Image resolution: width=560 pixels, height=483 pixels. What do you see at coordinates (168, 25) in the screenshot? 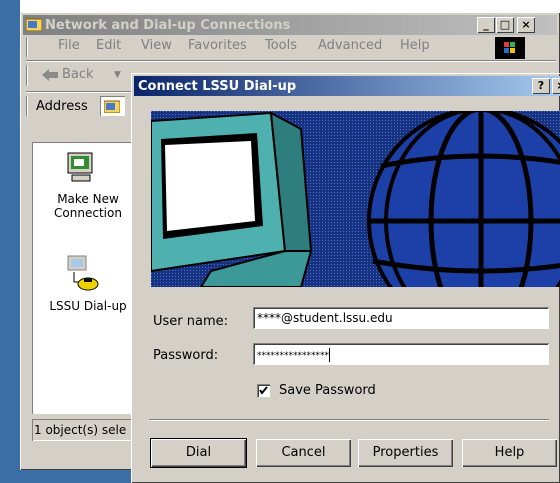
I see `explorer-title: Network and Dial-up Connections` at bounding box center [168, 25].